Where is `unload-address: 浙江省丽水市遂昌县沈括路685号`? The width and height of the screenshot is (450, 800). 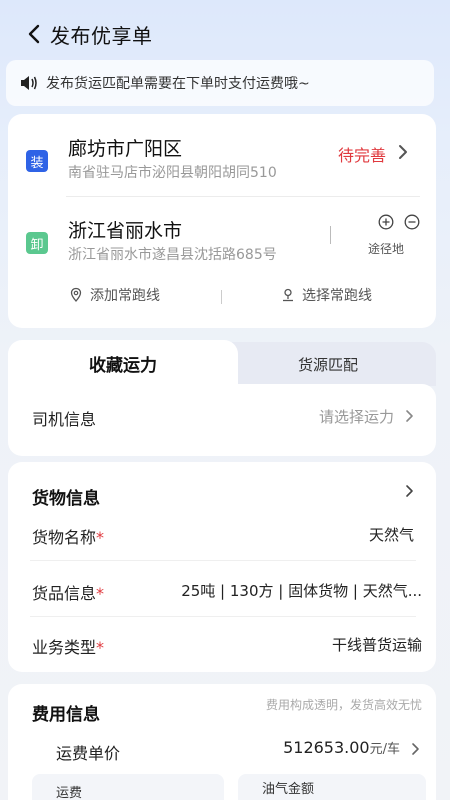 unload-address: 浙江省丽水市遂昌县沈括路685号 is located at coordinates (172, 255).